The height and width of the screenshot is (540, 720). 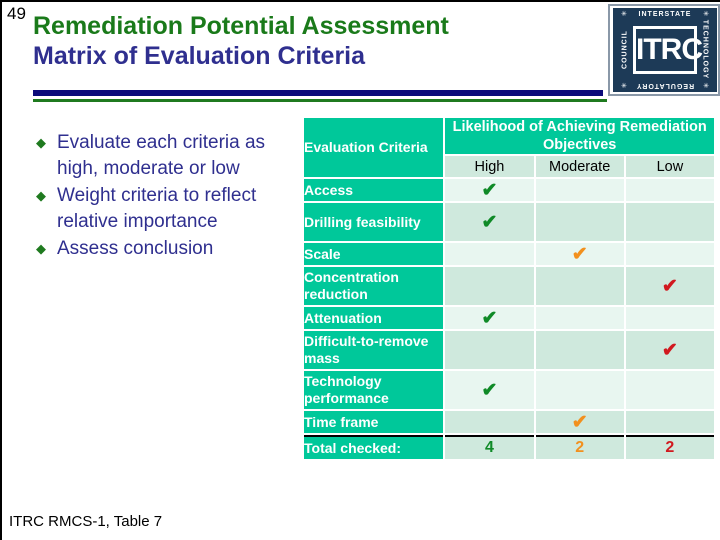 I want to click on table-row: Concentration reduction ✔, so click(x=509, y=286).